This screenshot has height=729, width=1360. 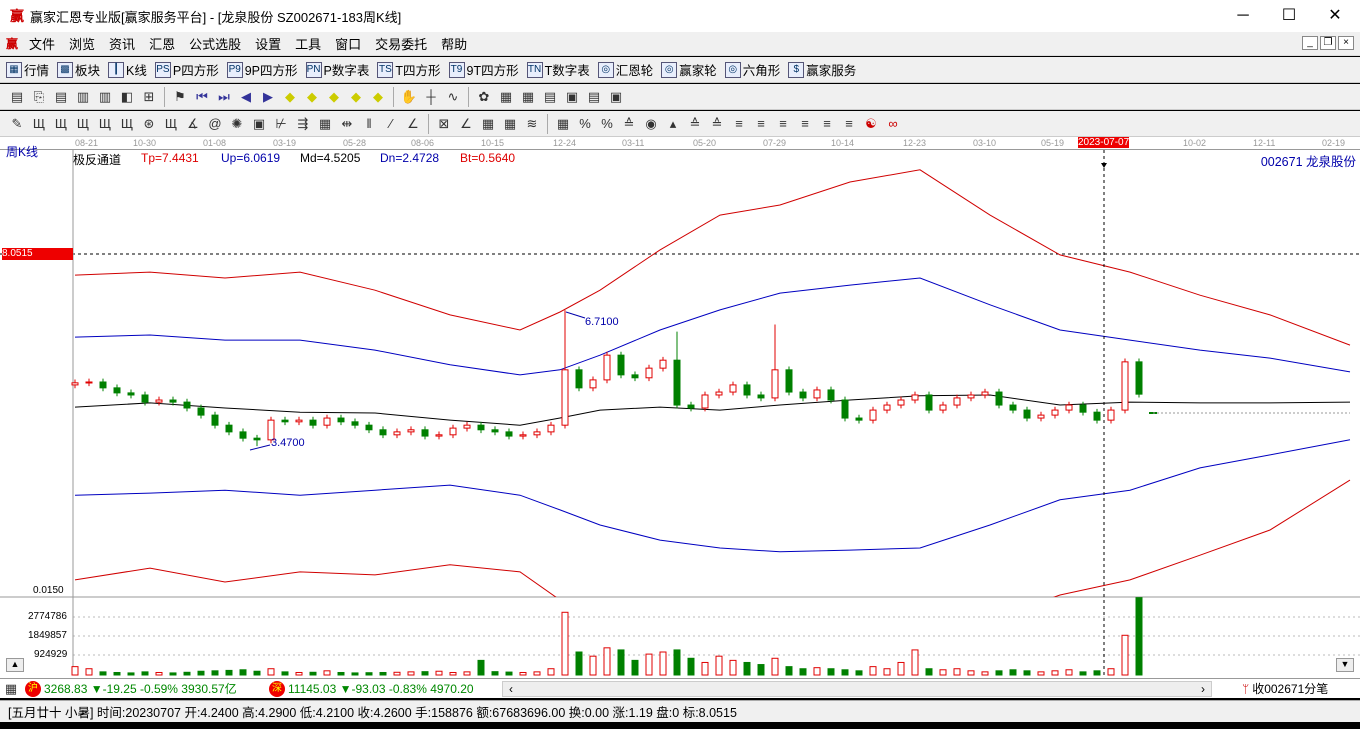 What do you see at coordinates (401, 43) in the screenshot?
I see `menu-8: 交易委托` at bounding box center [401, 43].